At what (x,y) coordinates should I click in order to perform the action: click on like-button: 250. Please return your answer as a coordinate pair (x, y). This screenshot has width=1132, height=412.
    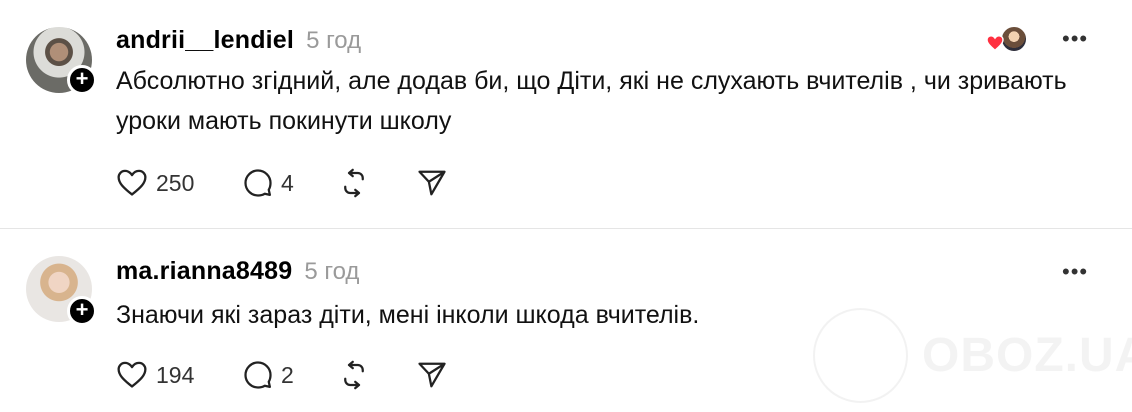
    Looking at the image, I should click on (179, 183).